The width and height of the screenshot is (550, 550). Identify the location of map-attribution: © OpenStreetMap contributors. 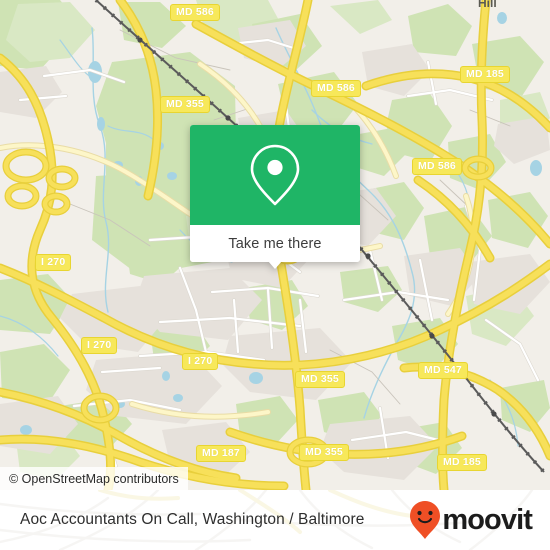
(94, 478).